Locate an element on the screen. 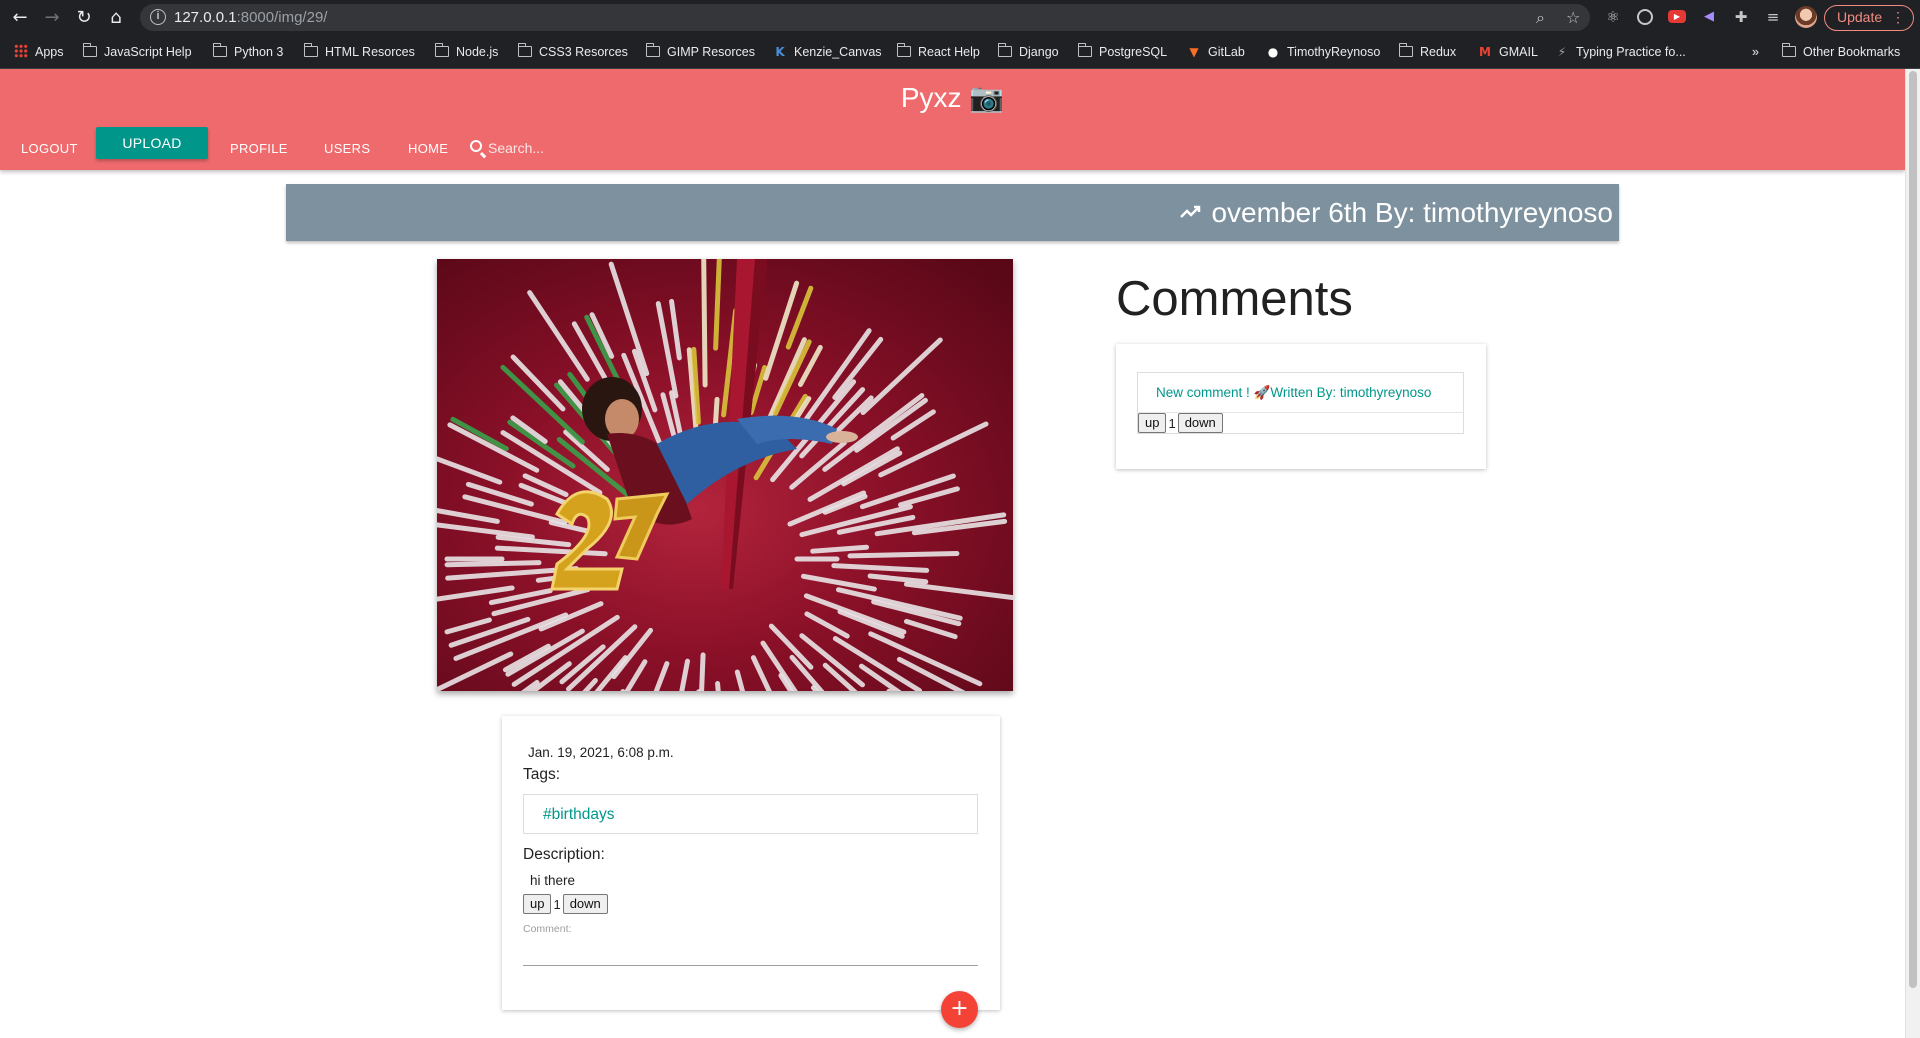 This screenshot has width=1920, height=1038. site-info-icon: i is located at coordinates (158, 17).